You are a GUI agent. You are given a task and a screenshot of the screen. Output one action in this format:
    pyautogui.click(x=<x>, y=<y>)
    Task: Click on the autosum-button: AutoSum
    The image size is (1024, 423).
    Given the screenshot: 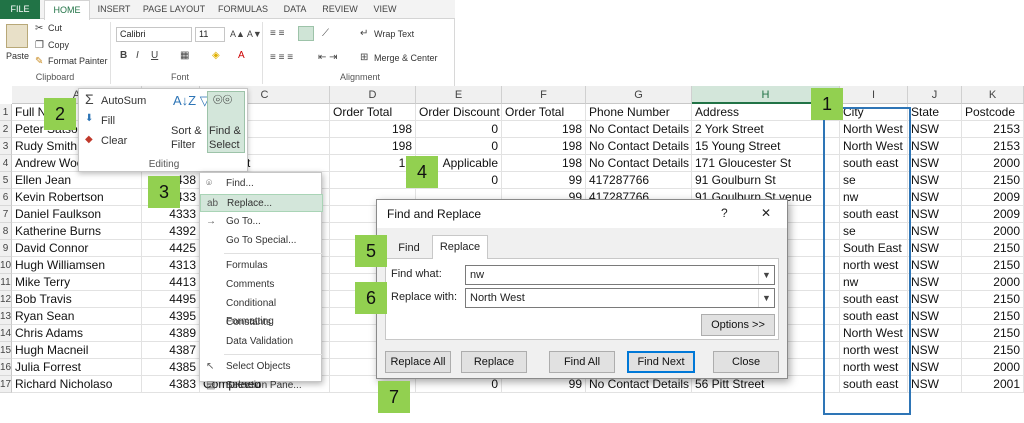 What is the action you would take?
    pyautogui.click(x=123, y=101)
    